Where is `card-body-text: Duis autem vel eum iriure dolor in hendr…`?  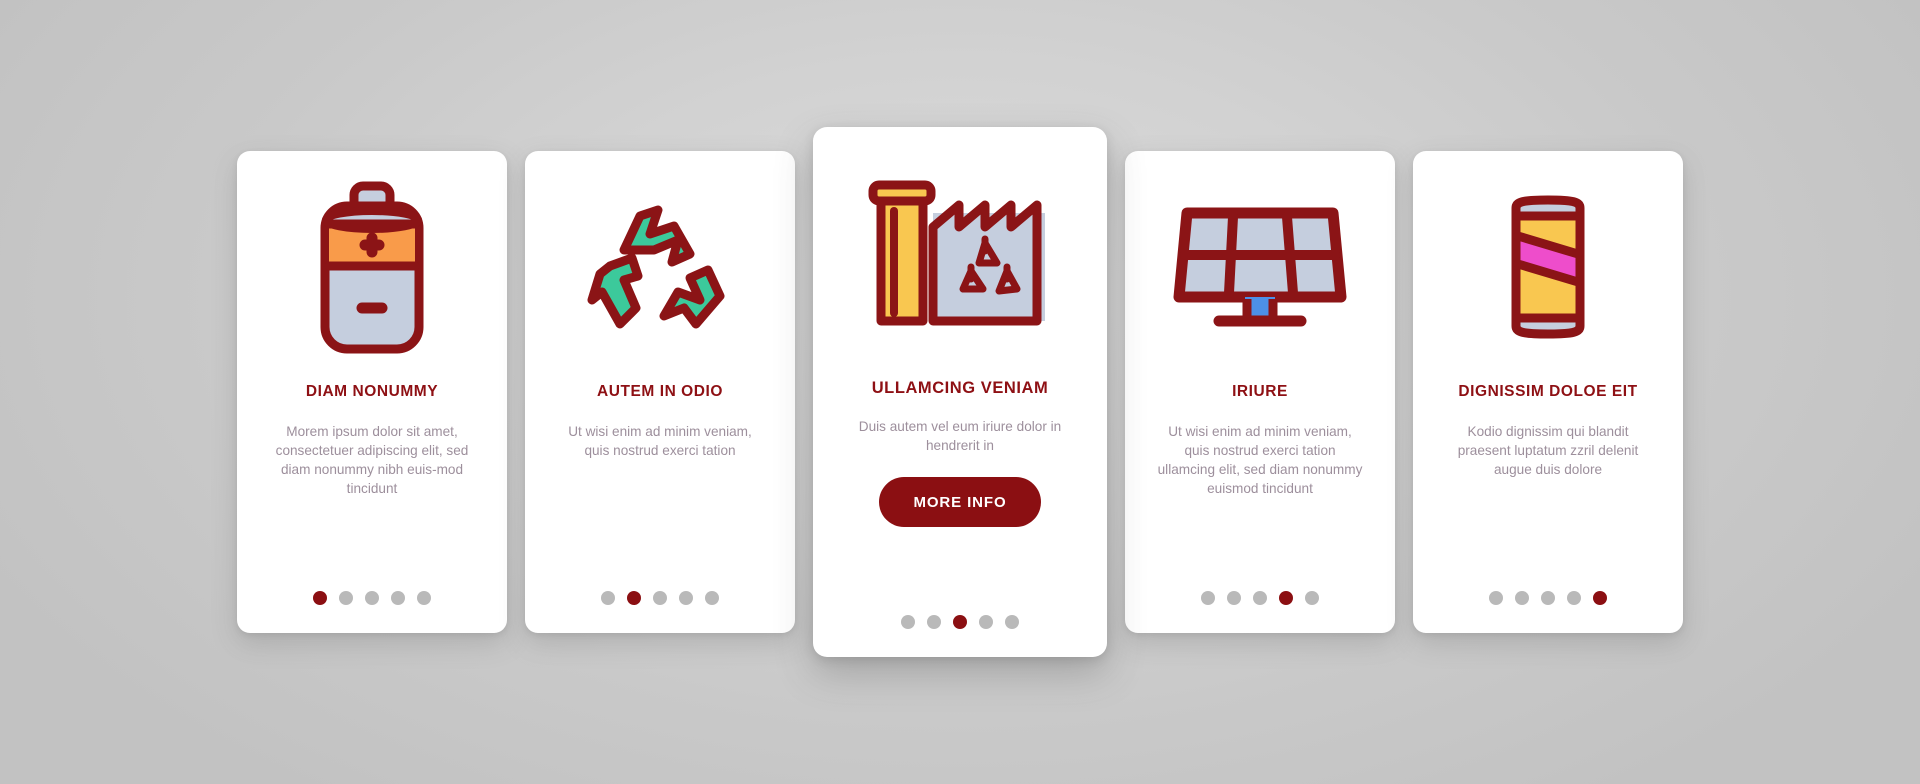 card-body-text: Duis autem vel eum iriure dolor in hendr… is located at coordinates (960, 436).